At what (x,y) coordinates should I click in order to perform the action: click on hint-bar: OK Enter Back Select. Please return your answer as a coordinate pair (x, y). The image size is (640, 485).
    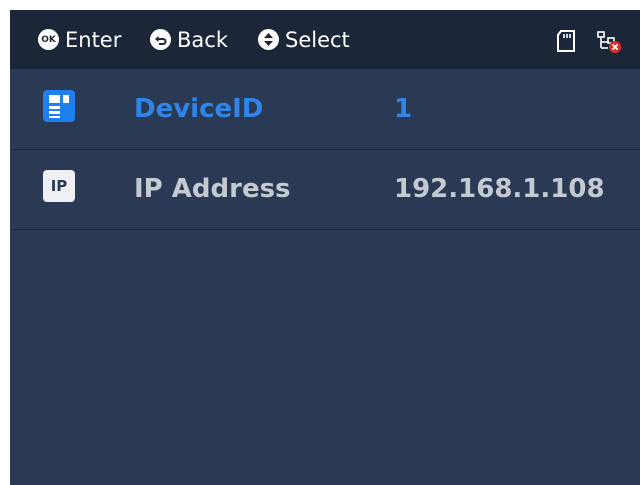
    Looking at the image, I should click on (325, 39).